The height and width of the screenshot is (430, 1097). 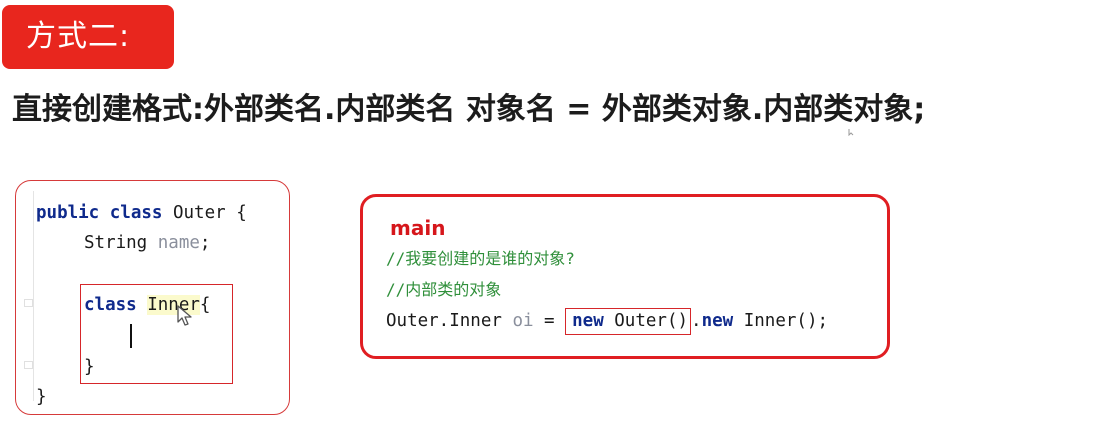 I want to click on open-brace: {, so click(x=205, y=305).